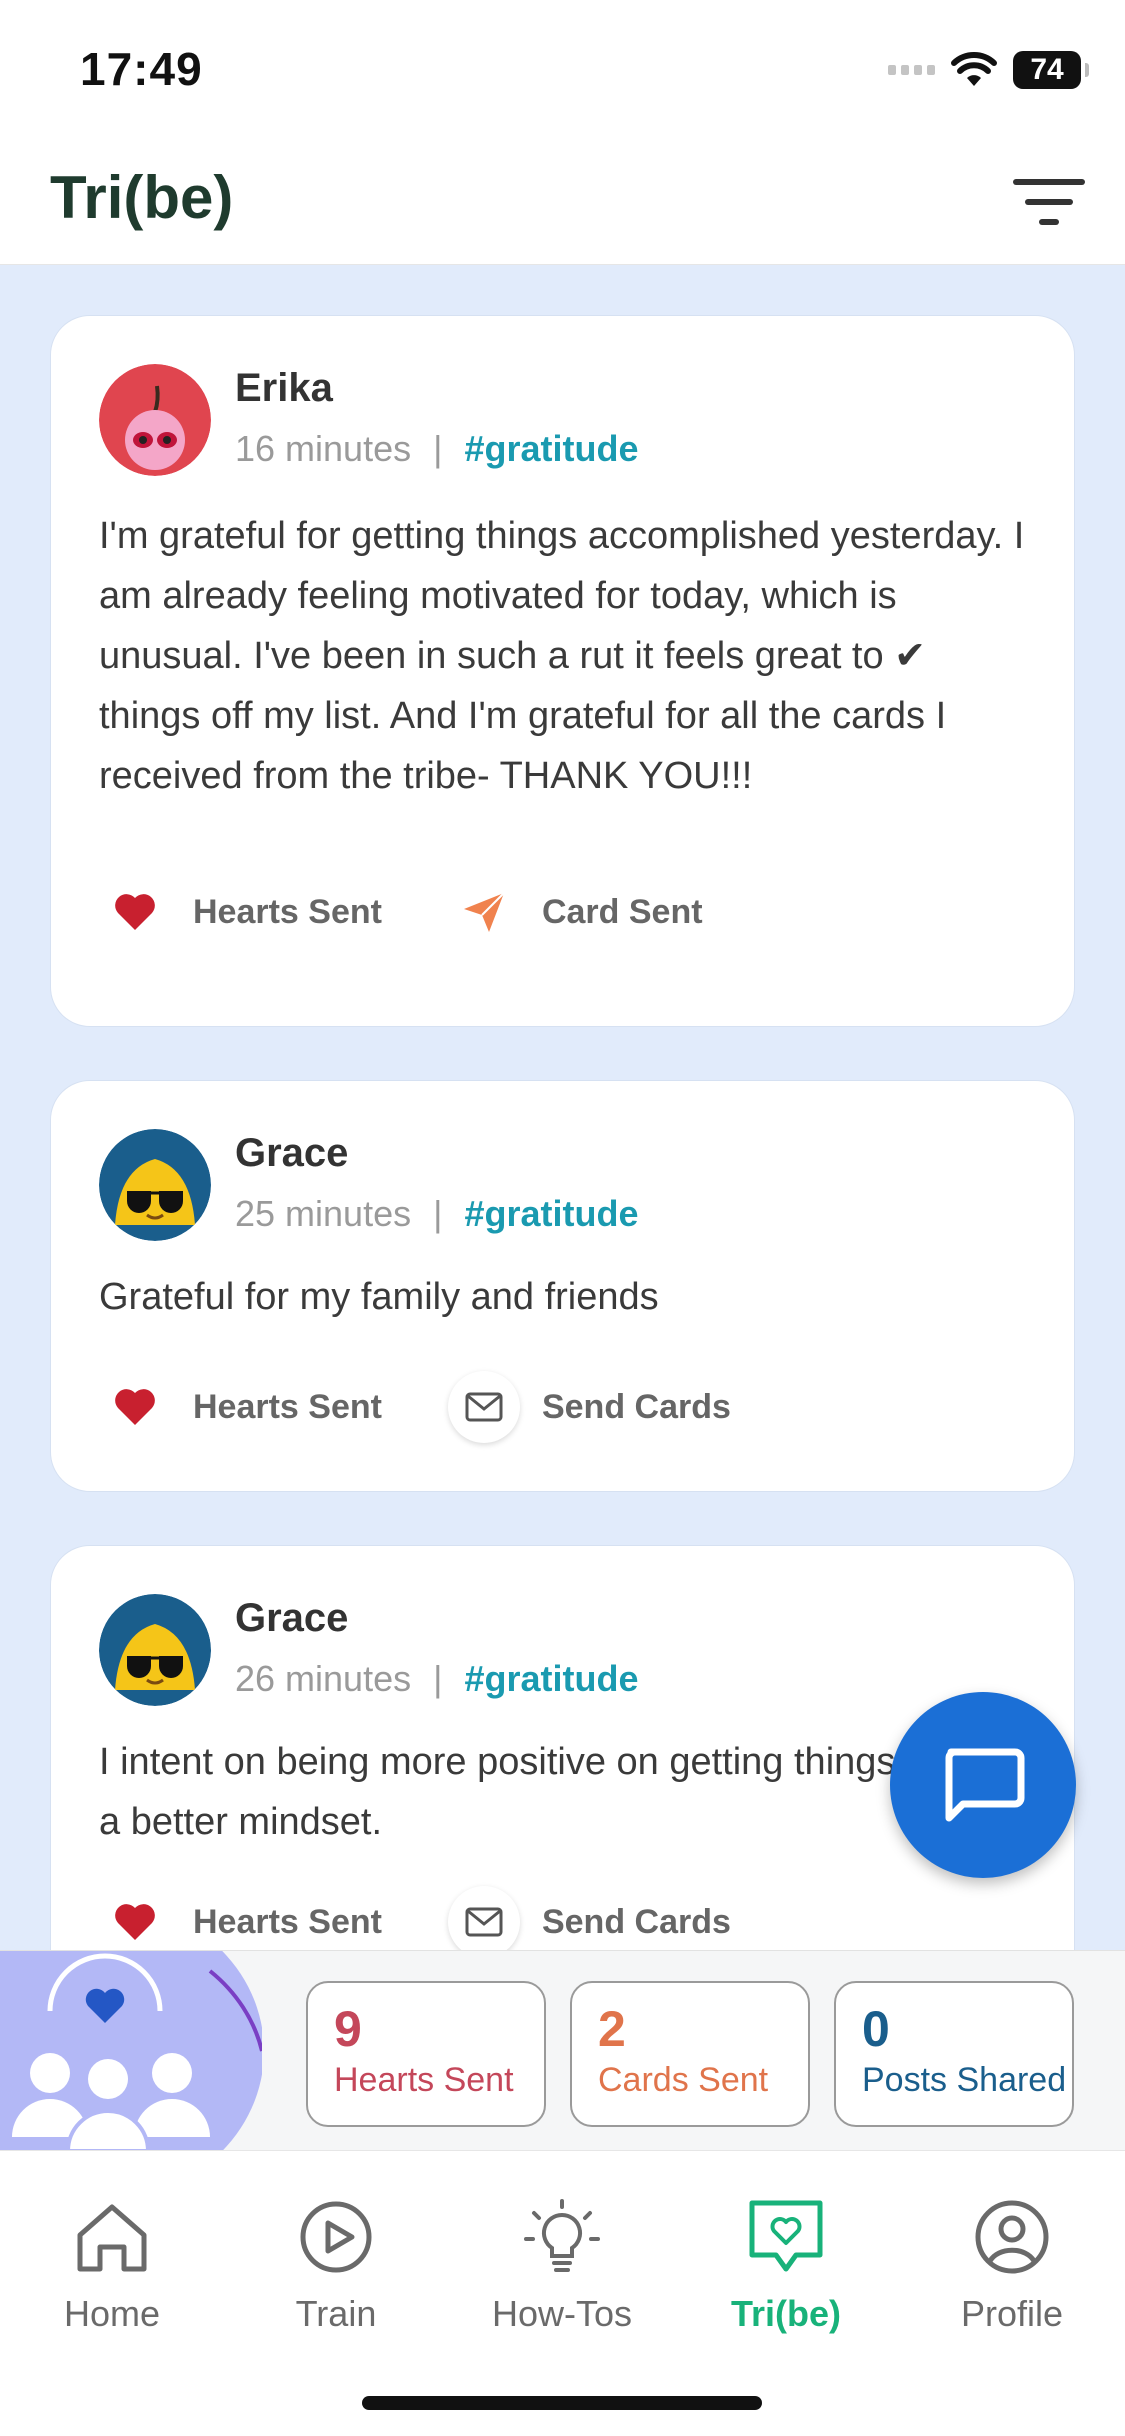 This screenshot has height=2436, width=1125. I want to click on heart-chat-icon, so click(786, 2236).